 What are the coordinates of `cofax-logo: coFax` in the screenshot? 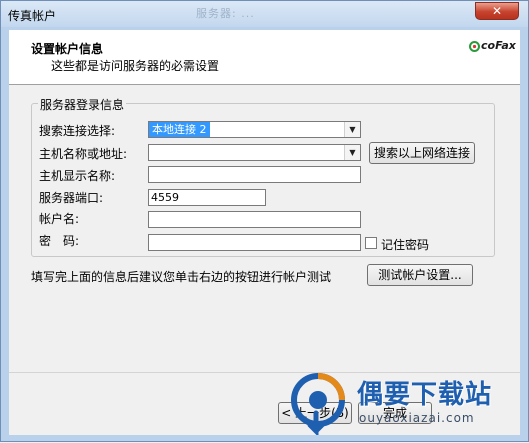 It's located at (492, 47).